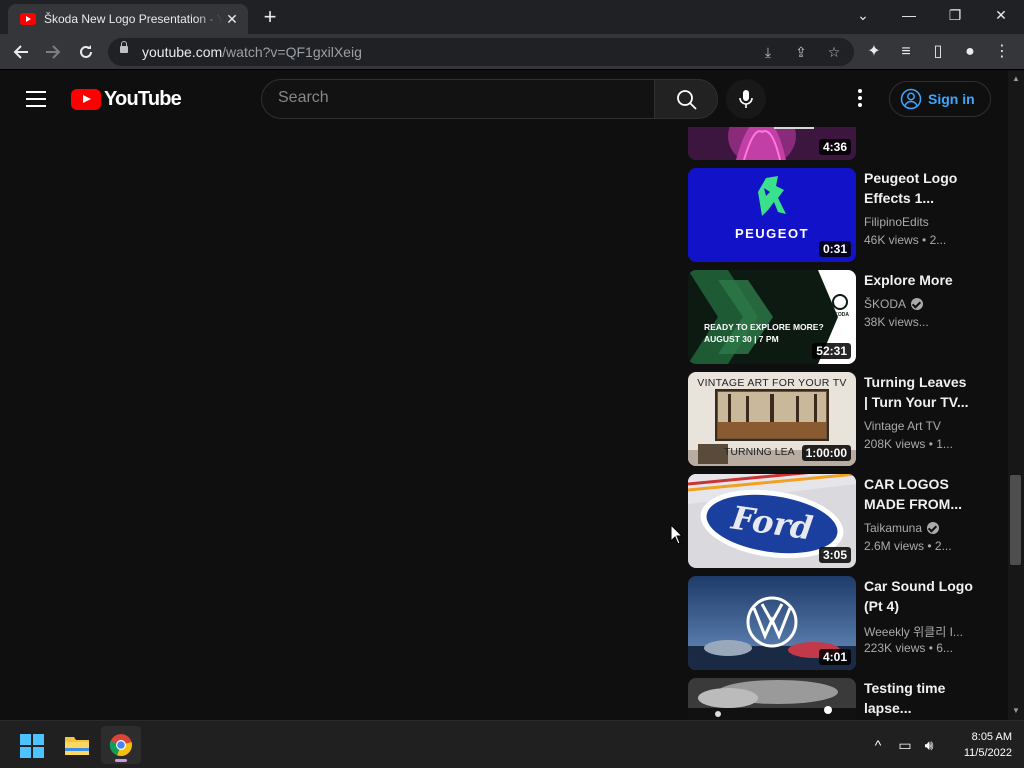 This screenshot has height=768, width=1024. What do you see at coordinates (1002, 52) in the screenshot?
I see `chrome-menu-icon: ⋮` at bounding box center [1002, 52].